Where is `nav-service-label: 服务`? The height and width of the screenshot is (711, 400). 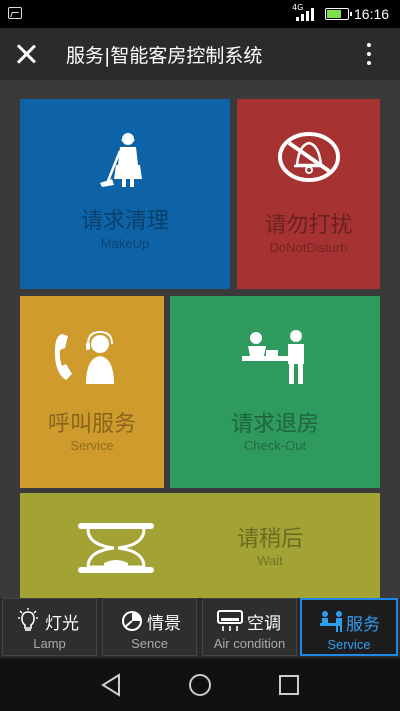
nav-service-label: 服务 is located at coordinates (363, 625).